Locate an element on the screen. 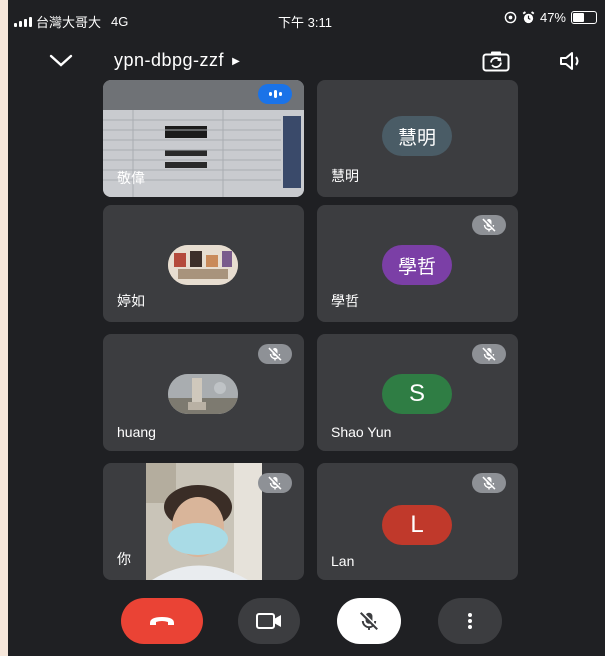 This screenshot has width=605, height=656. speaking-indicator-icon is located at coordinates (275, 94).